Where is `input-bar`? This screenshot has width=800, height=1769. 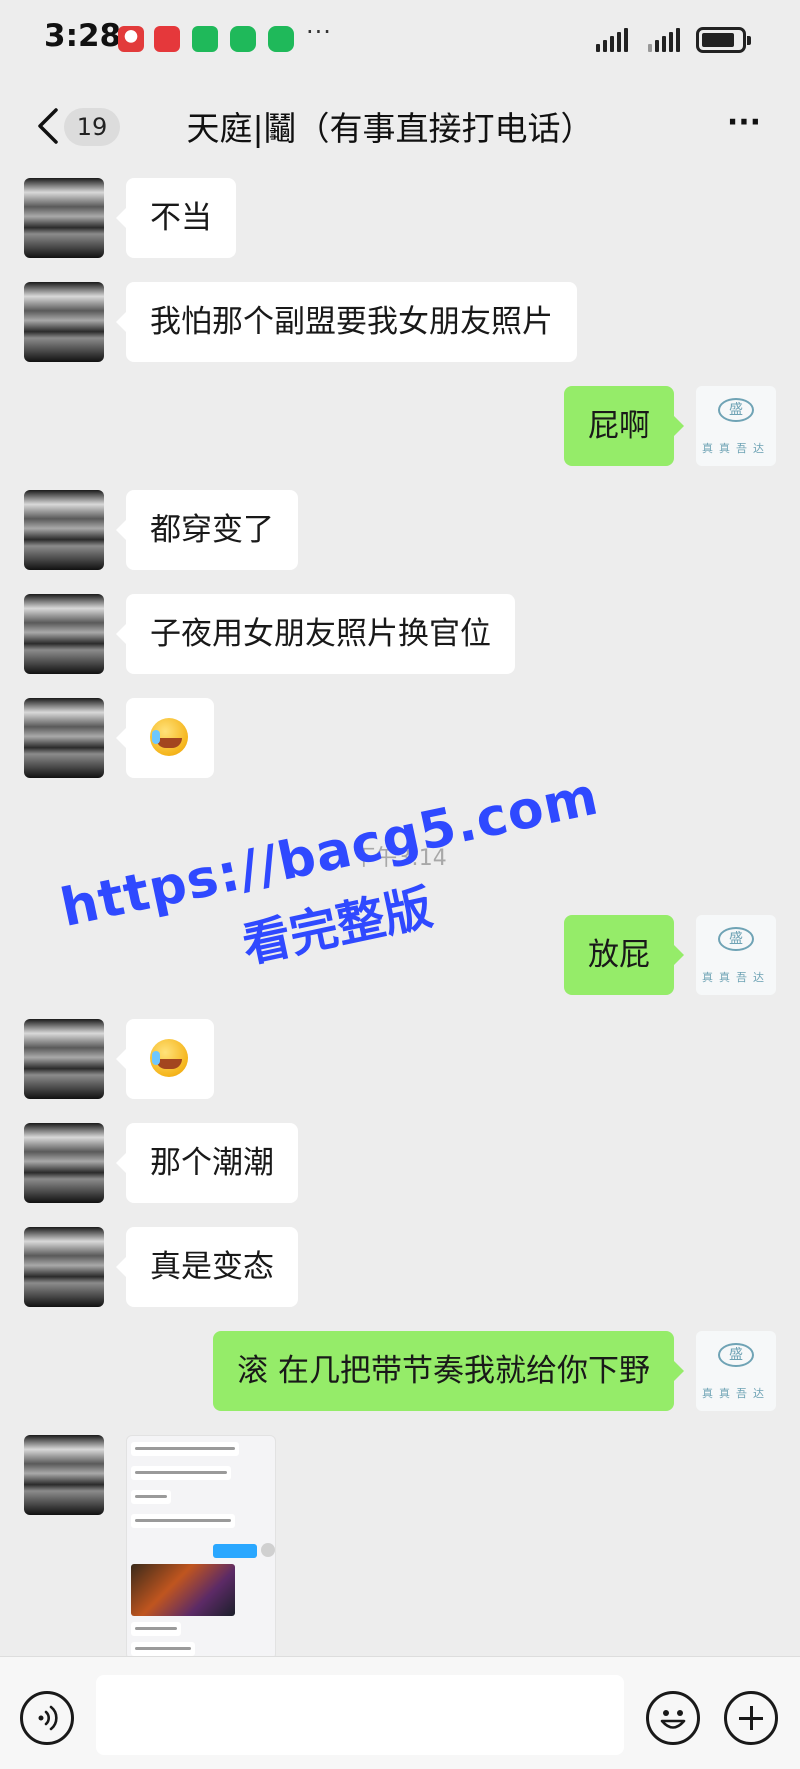 input-bar is located at coordinates (400, 1712).